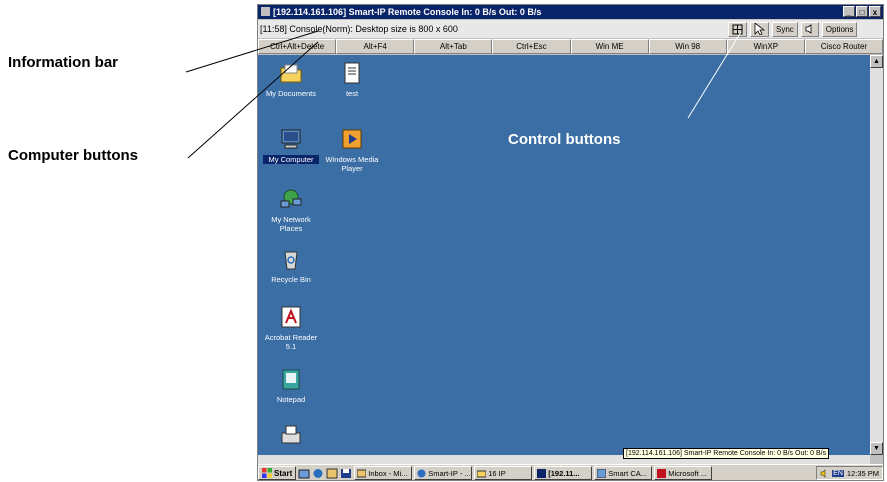 The image size is (887, 482). I want to click on scroll-down-arrow: ▼, so click(876, 448).